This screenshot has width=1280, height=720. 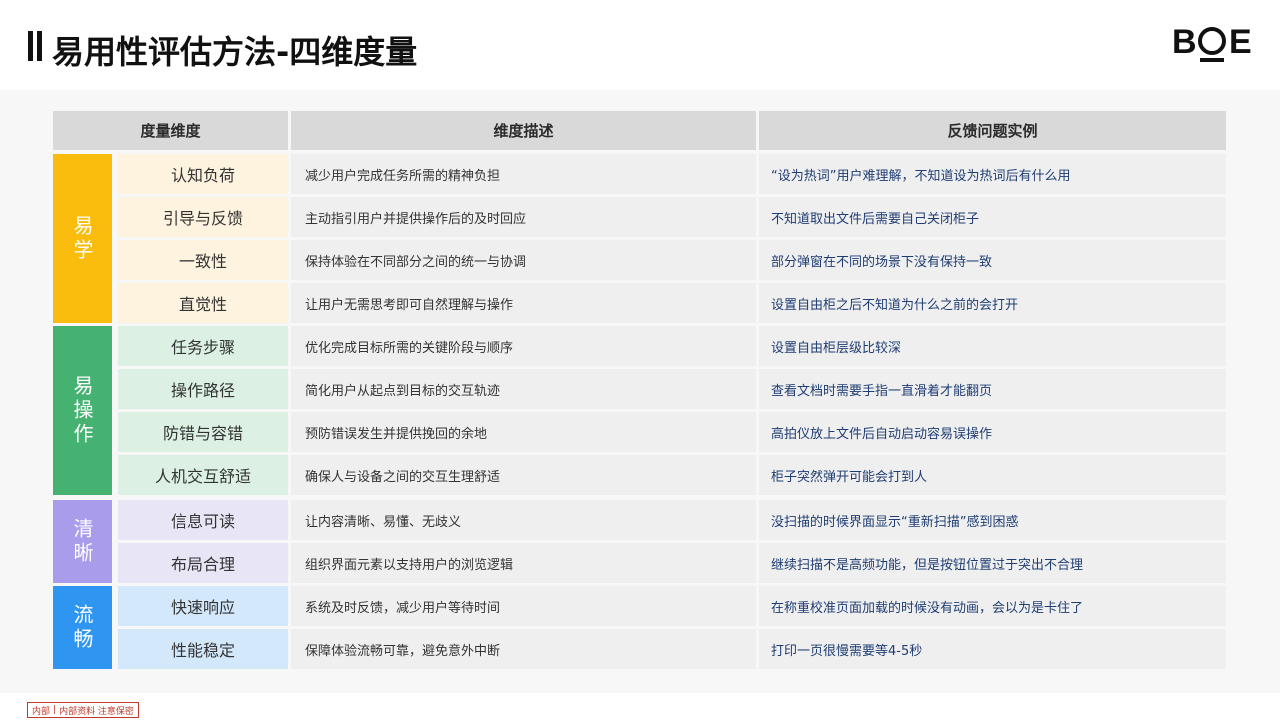 I want to click on description-cell: 优化完成目标所需的关键阶段与顺序, so click(x=523, y=346).